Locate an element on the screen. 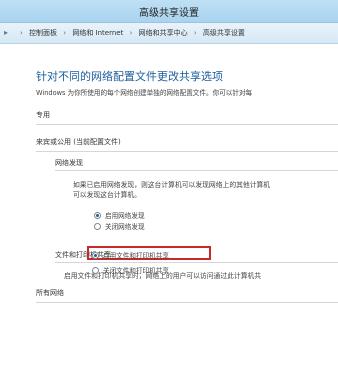  profile-all-networks: 所有网络 is located at coordinates (50, 293).